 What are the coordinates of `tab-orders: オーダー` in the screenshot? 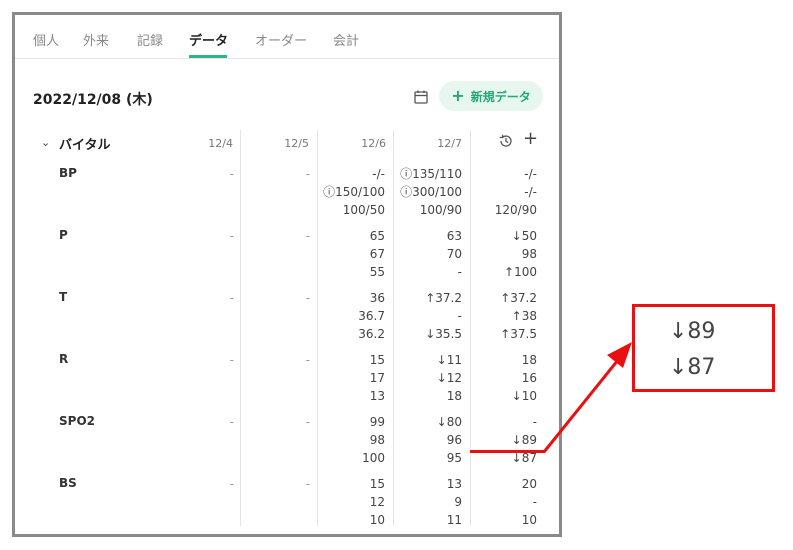 It's located at (281, 39).